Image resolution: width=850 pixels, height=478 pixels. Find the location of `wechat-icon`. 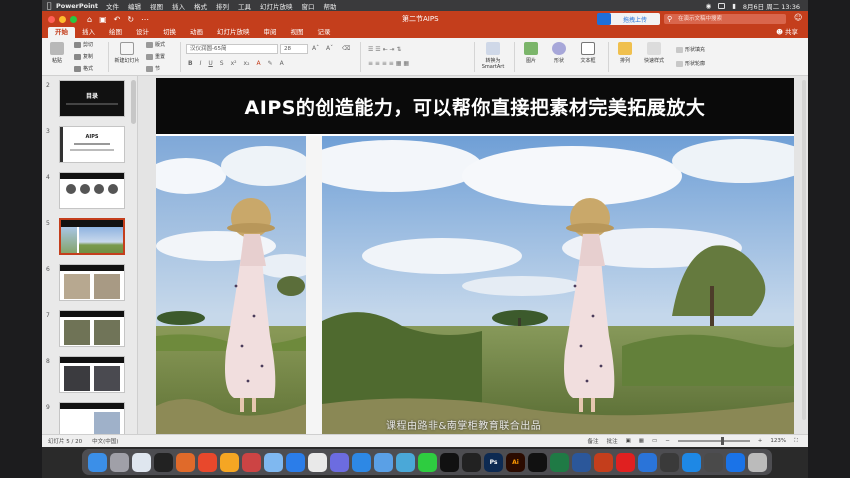

wechat-icon is located at coordinates (427, 462).